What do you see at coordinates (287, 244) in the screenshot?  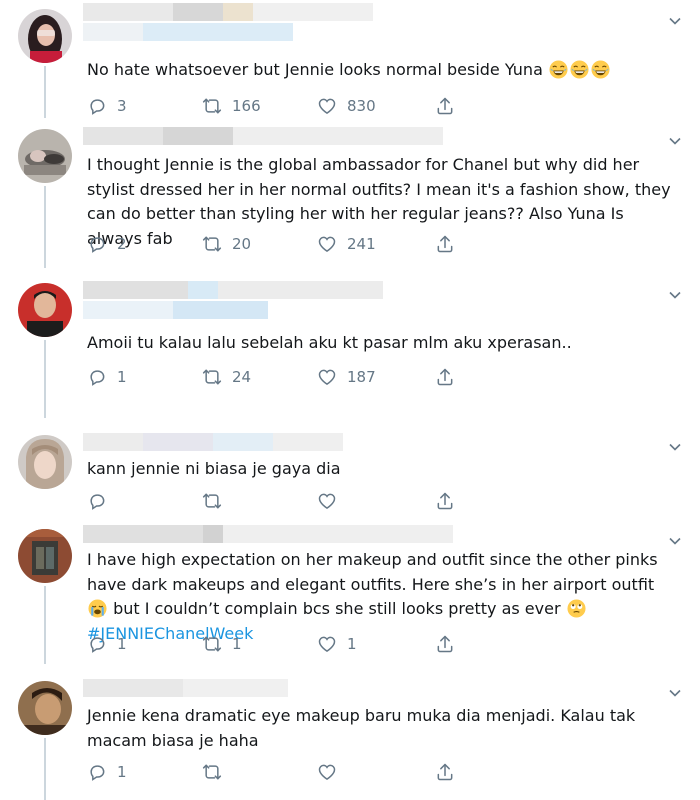 I see `tweet-actions: 2 20 241` at bounding box center [287, 244].